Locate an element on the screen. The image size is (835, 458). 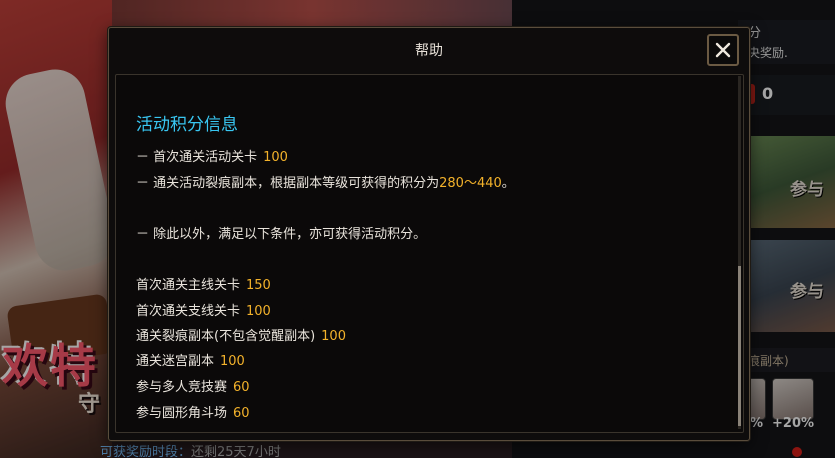
help-line: 参与圆形角斗场 60 is located at coordinates (193, 411).